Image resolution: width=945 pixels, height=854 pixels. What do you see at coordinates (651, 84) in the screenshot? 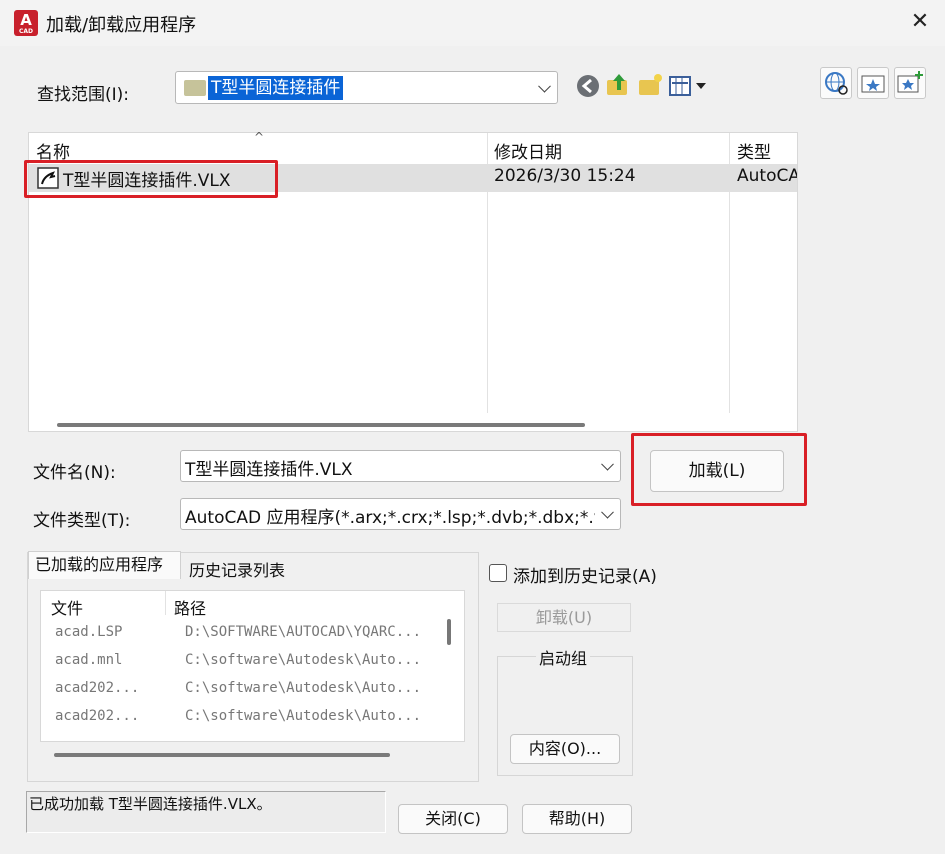
I see `new-folder-icon` at bounding box center [651, 84].